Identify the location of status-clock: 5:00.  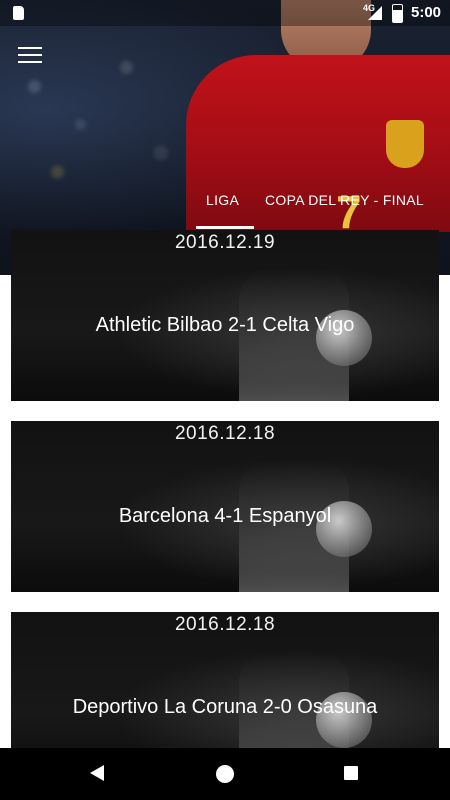
(426, 12).